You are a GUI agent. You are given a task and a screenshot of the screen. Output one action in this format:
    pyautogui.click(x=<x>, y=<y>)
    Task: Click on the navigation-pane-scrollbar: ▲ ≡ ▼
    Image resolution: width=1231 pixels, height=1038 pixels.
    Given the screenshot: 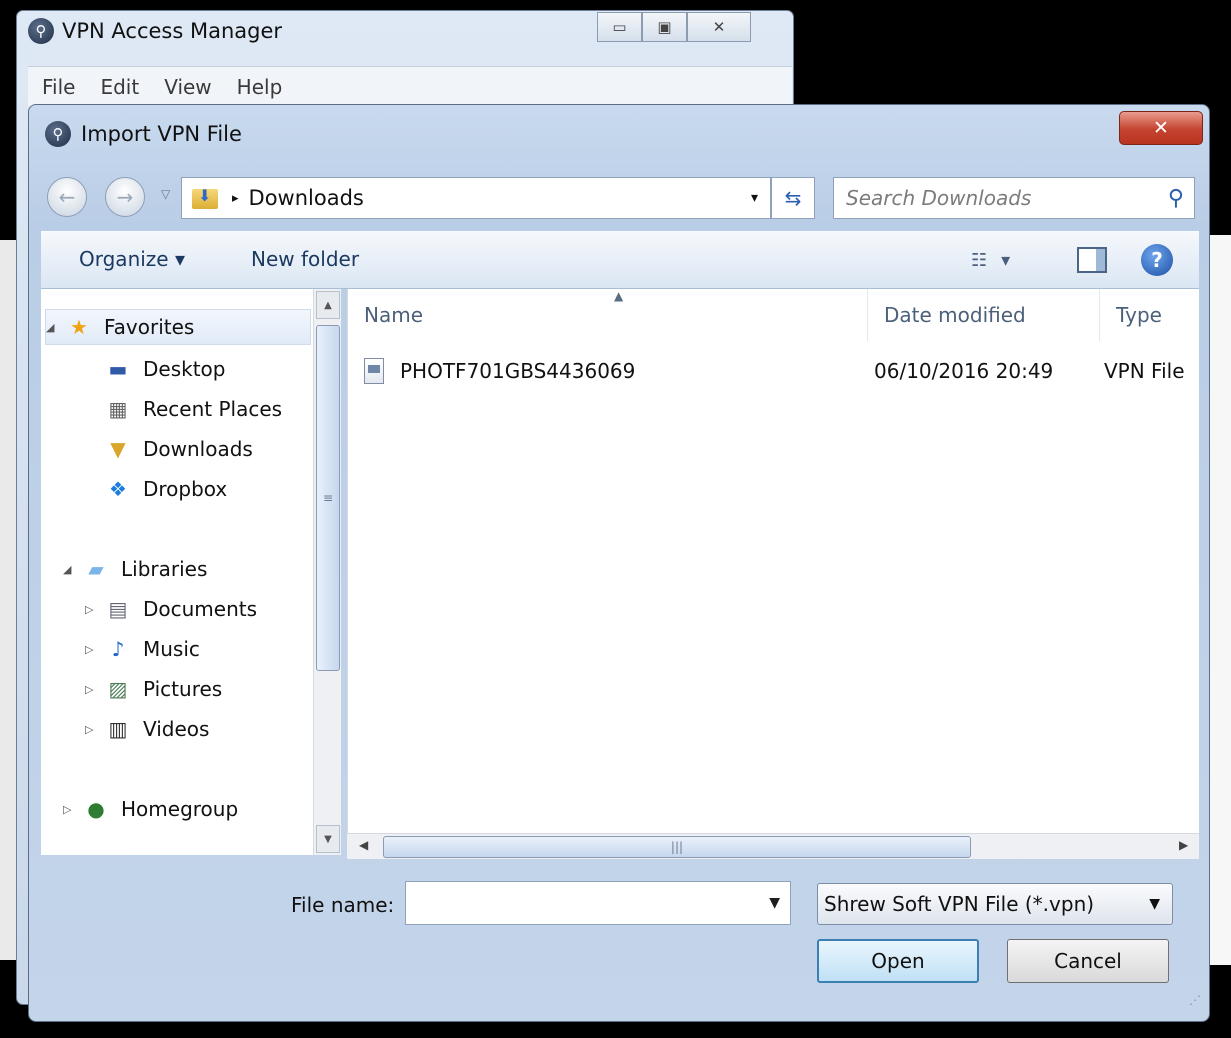 What is the action you would take?
    pyautogui.click(x=327, y=572)
    